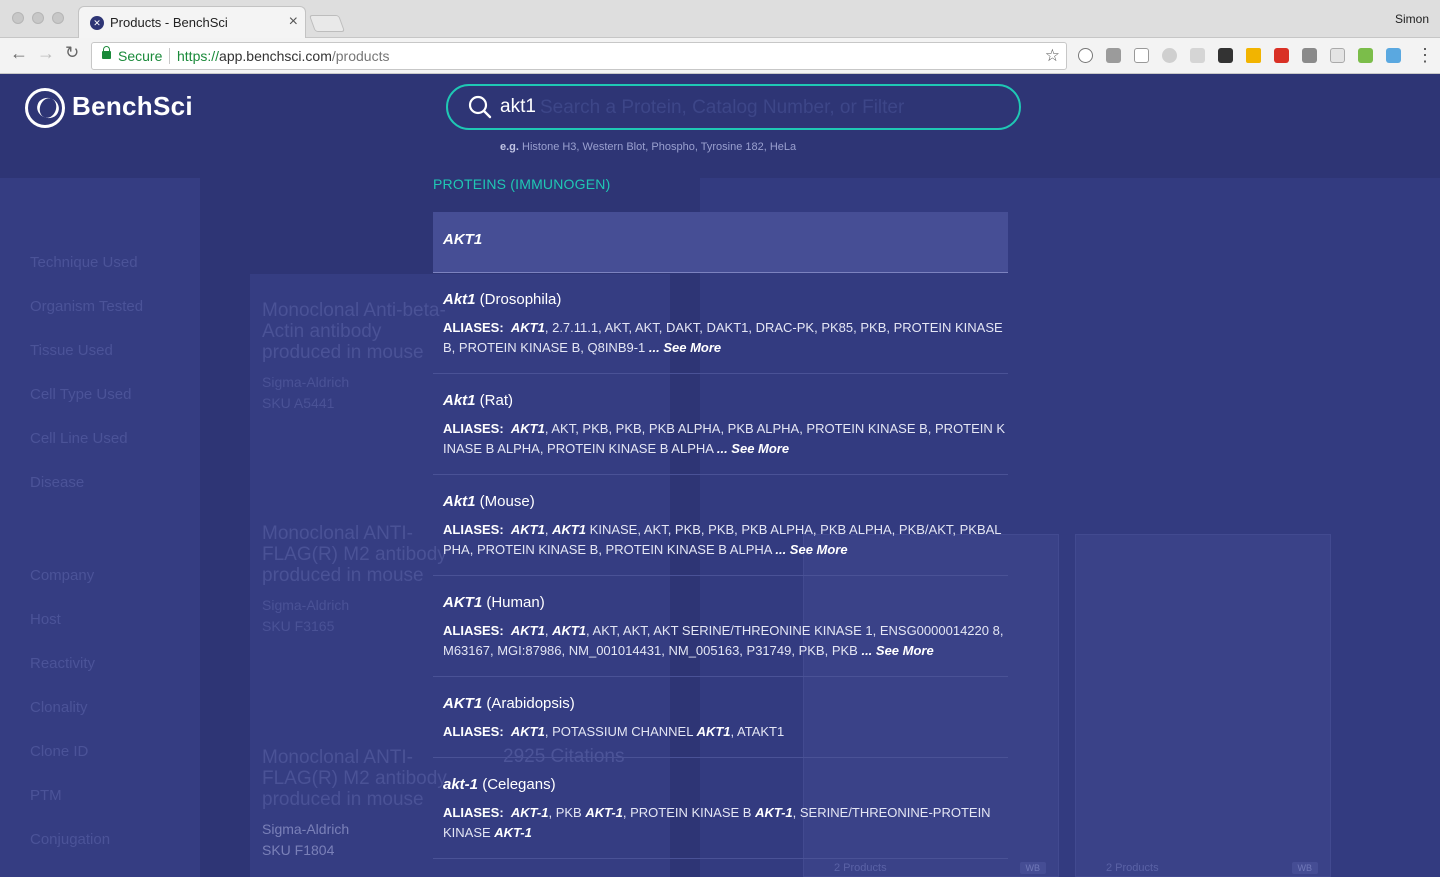  What do you see at coordinates (1425, 55) in the screenshot?
I see `browser-menu-icon: ⋮` at bounding box center [1425, 55].